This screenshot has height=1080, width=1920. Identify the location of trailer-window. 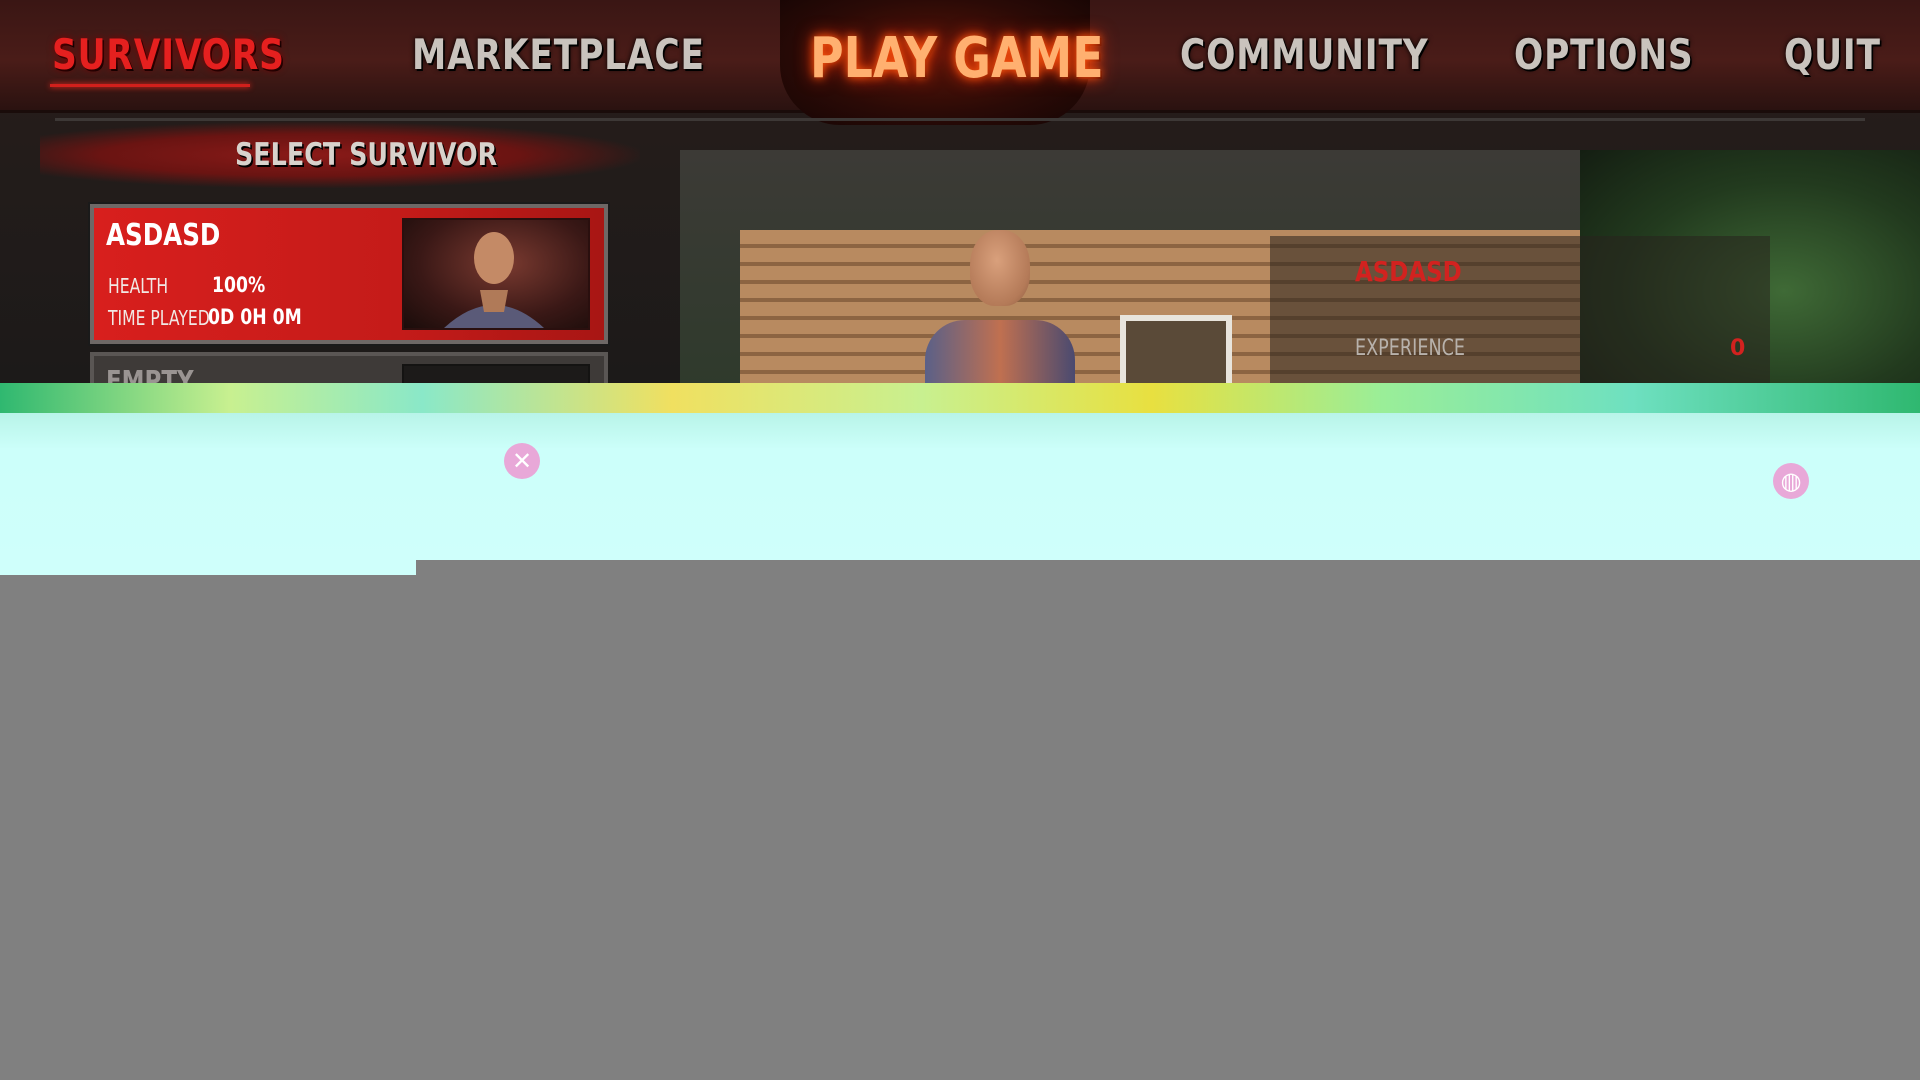
(1176, 350).